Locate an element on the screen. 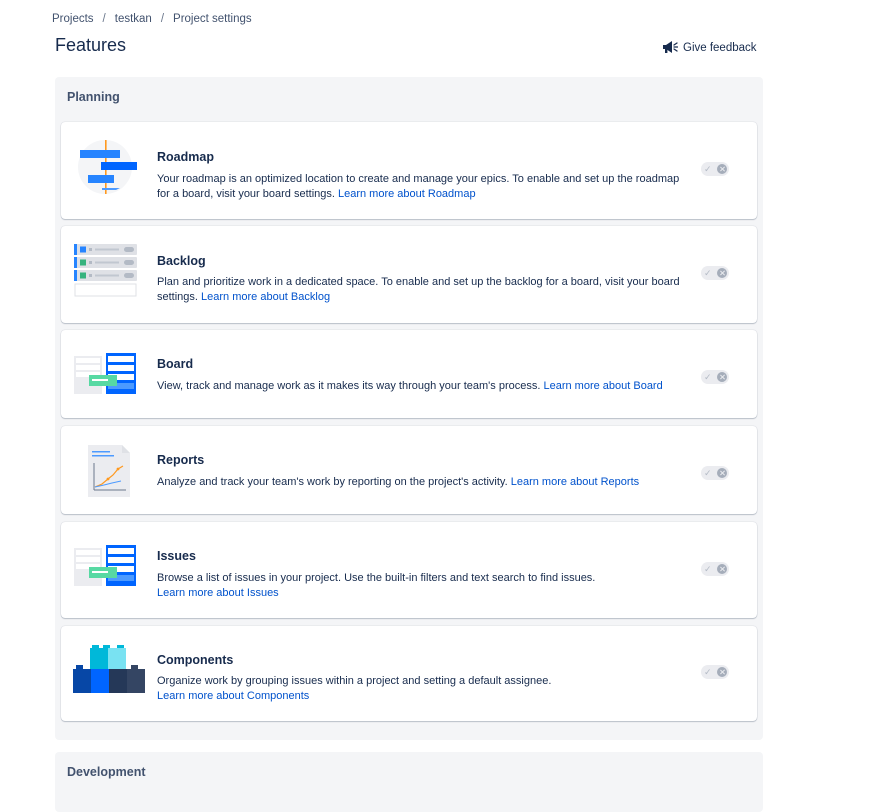 This screenshot has width=887, height=812. breadcrumb-project: testkan is located at coordinates (133, 19).